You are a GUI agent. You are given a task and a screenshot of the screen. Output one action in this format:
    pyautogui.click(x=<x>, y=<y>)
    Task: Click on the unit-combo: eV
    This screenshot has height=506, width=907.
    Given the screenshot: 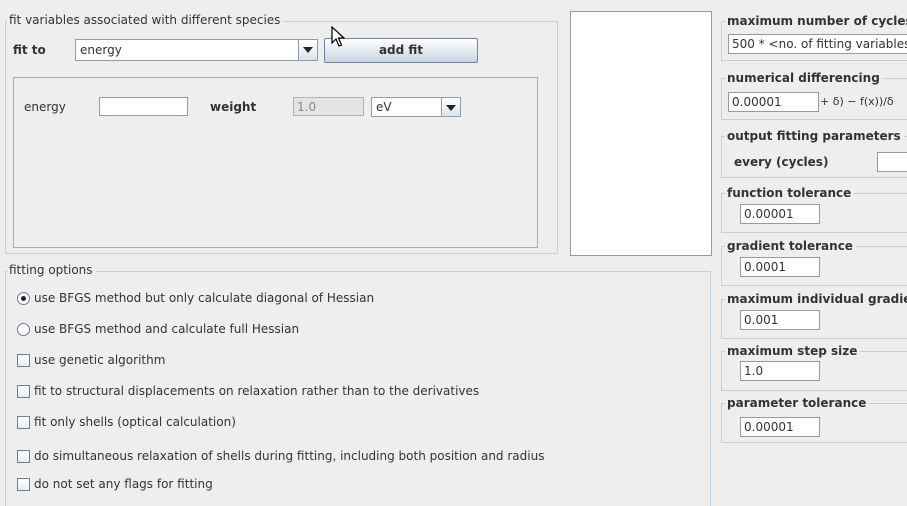 What is the action you would take?
    pyautogui.click(x=416, y=107)
    